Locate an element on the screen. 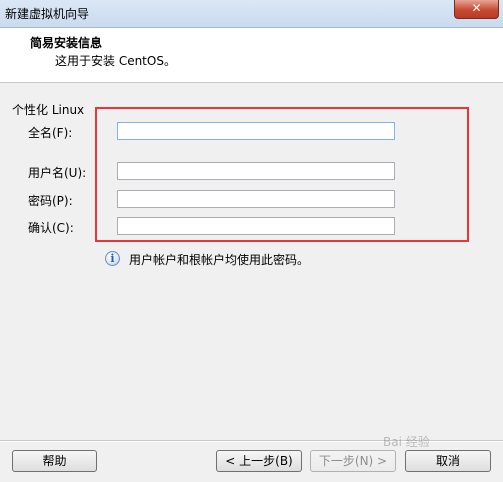 This screenshot has height=482, width=503. wizard-header: 简易安装信息 这用于安装 CentOS。 is located at coordinates (251, 55).